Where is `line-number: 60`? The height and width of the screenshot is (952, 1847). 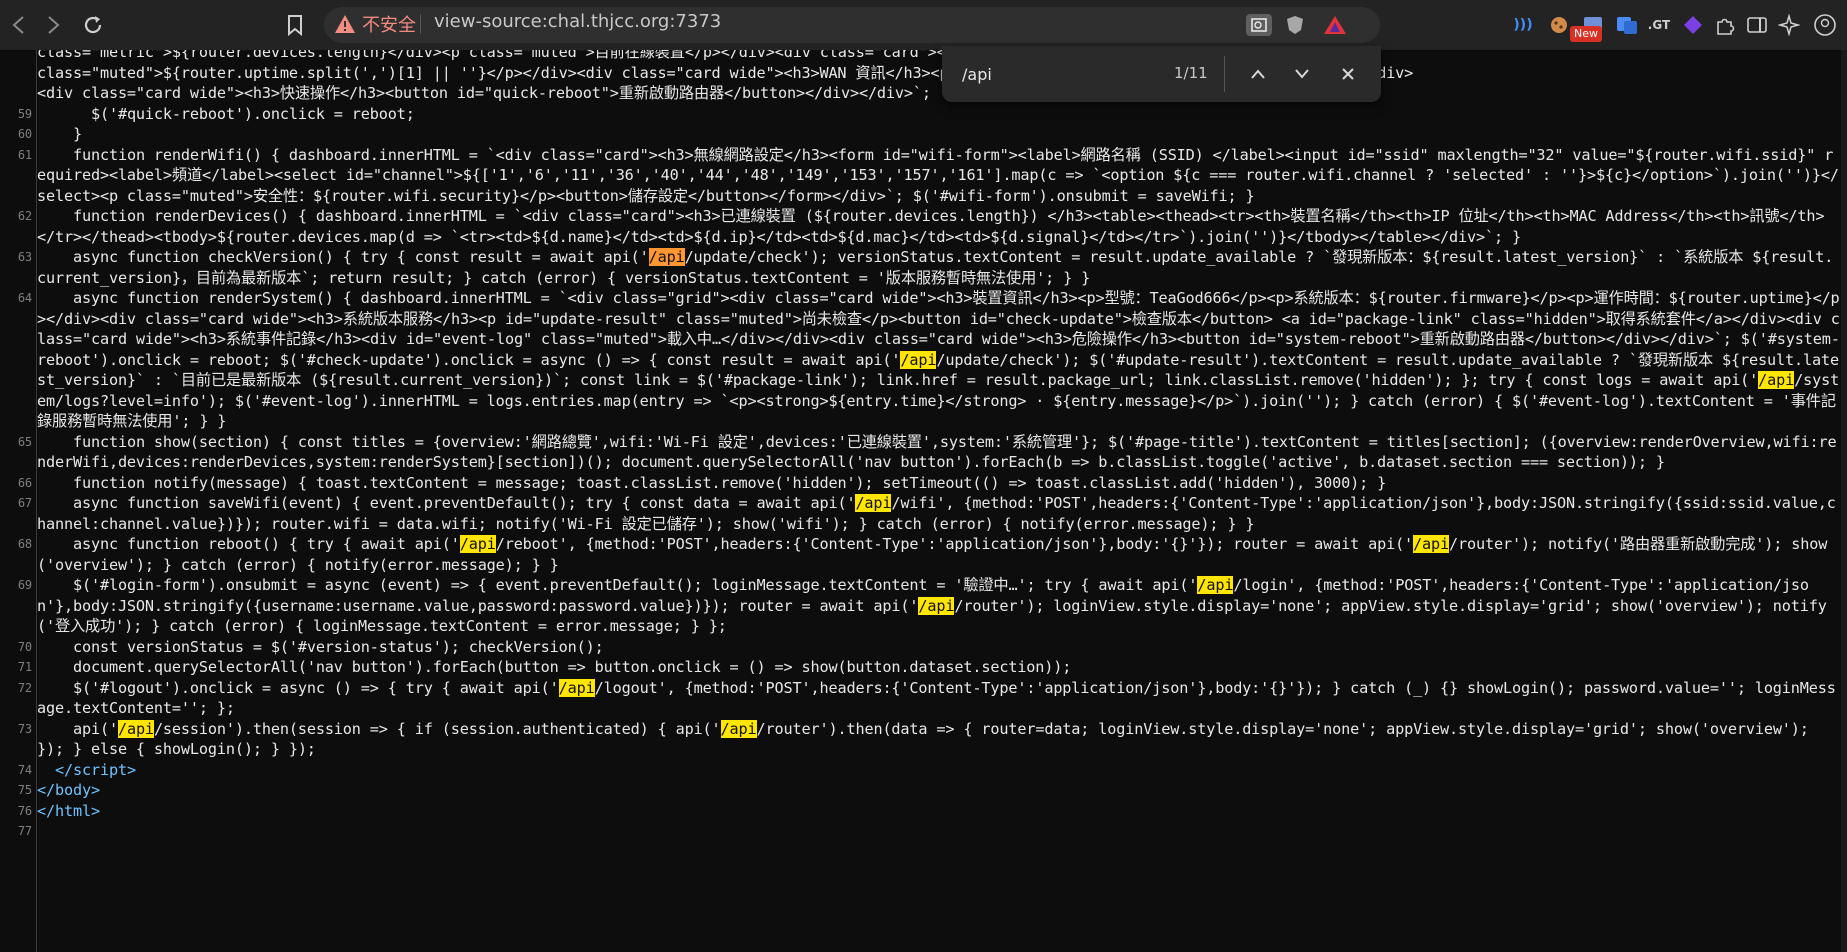 line-number: 60 is located at coordinates (24, 134).